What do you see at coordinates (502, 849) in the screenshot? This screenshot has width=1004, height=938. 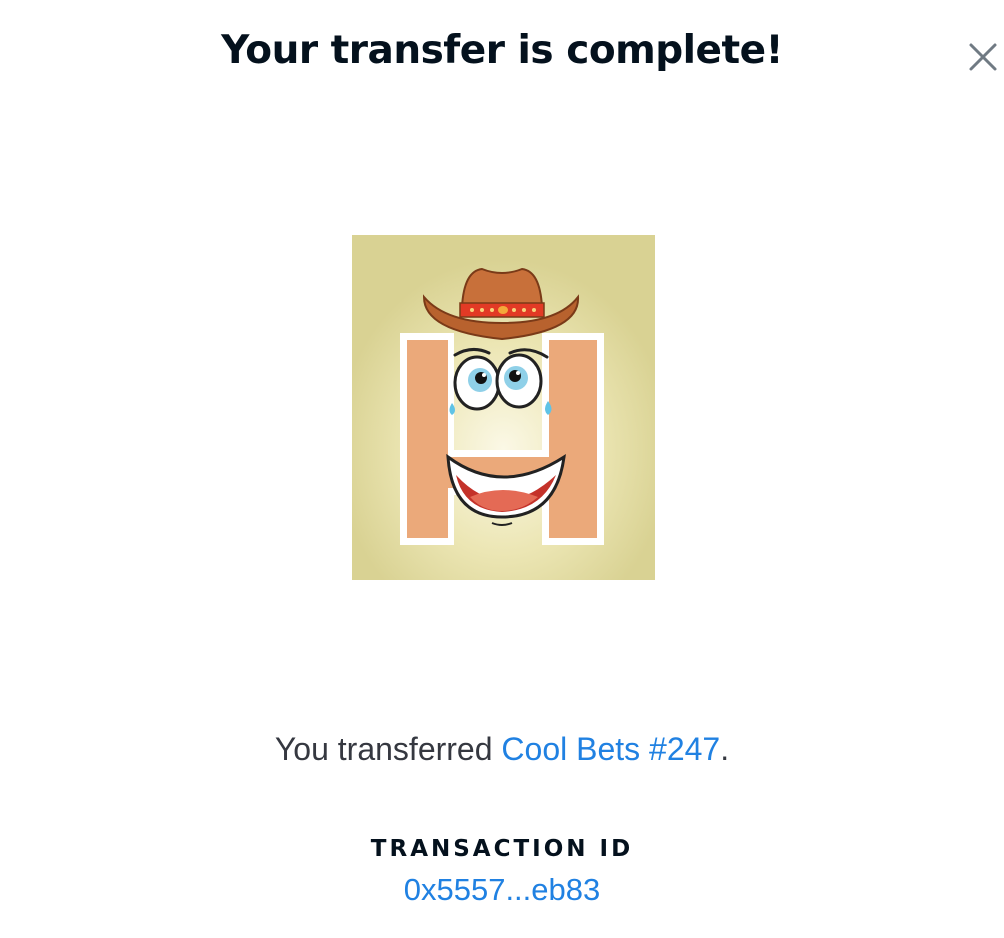 I see `transaction-id-label: TRANSACTION ID` at bounding box center [502, 849].